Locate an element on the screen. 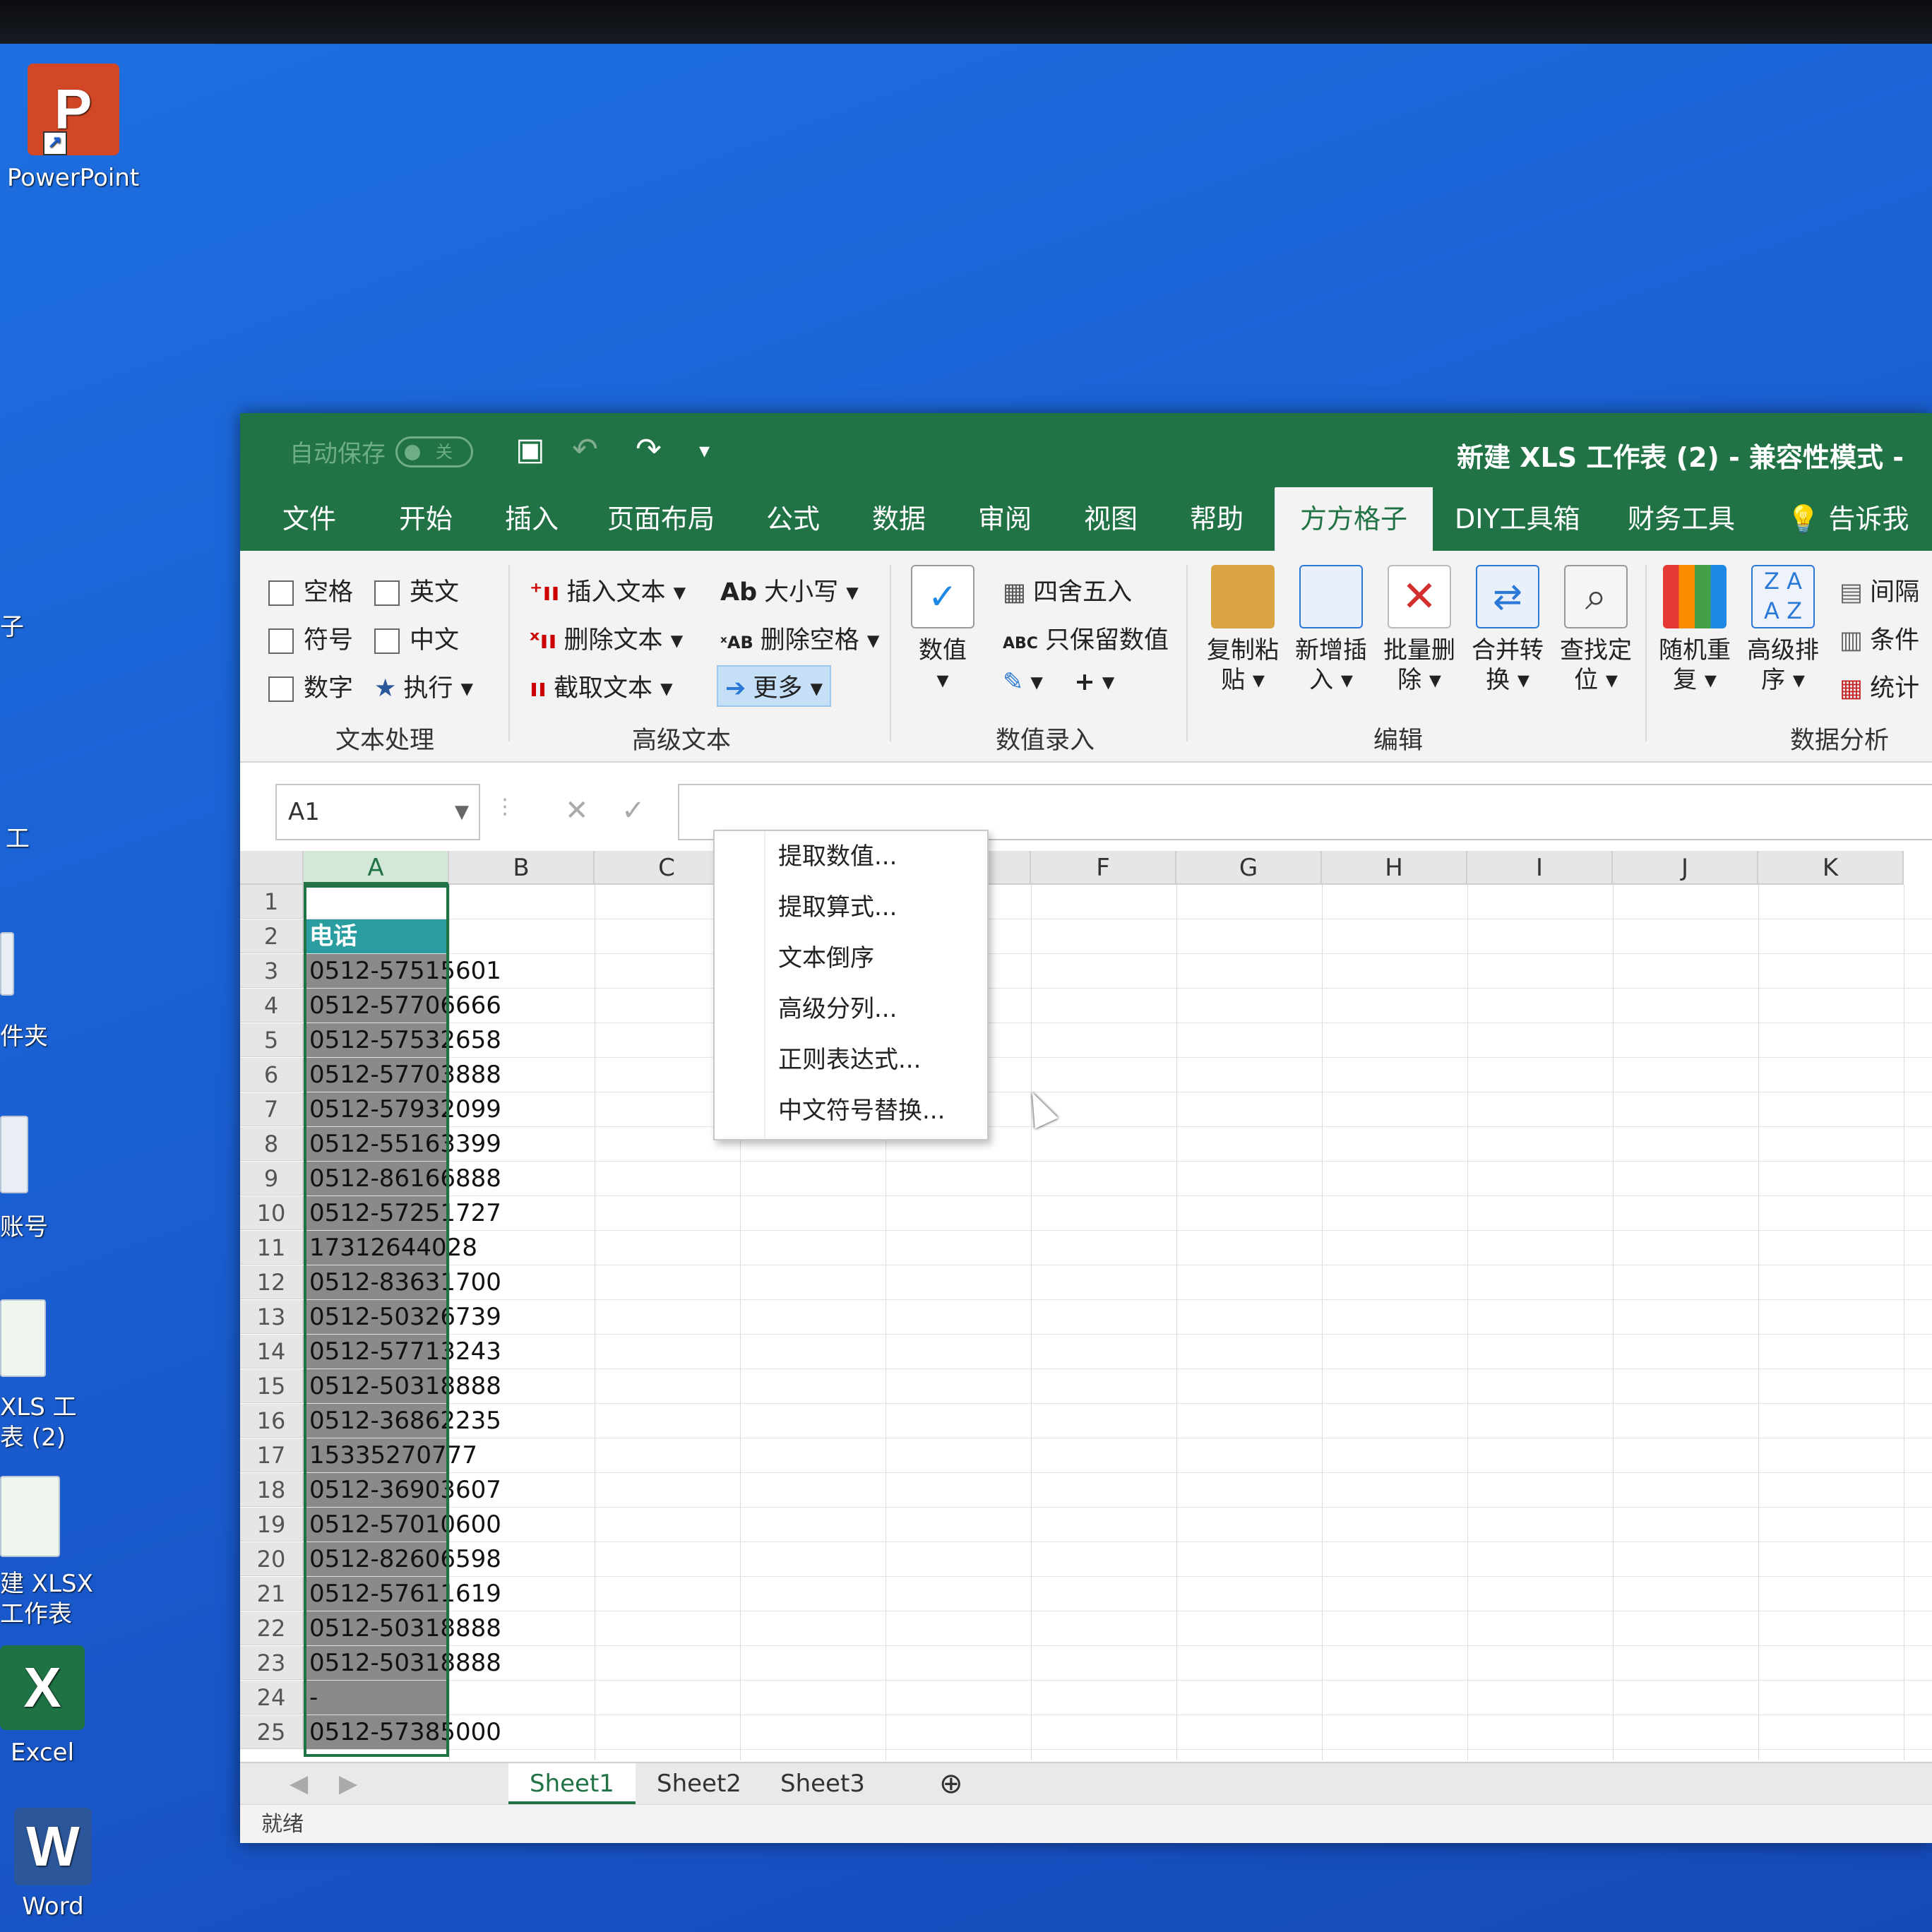 The image size is (1932, 1932). table-cell: 0512-57515601 is located at coordinates (403, 971).